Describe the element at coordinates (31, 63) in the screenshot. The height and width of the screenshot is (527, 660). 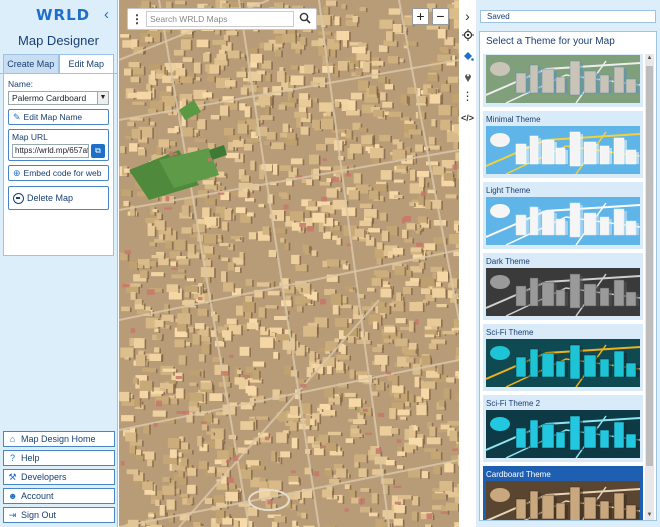
I see `tab-create-map: Create Map` at that location.